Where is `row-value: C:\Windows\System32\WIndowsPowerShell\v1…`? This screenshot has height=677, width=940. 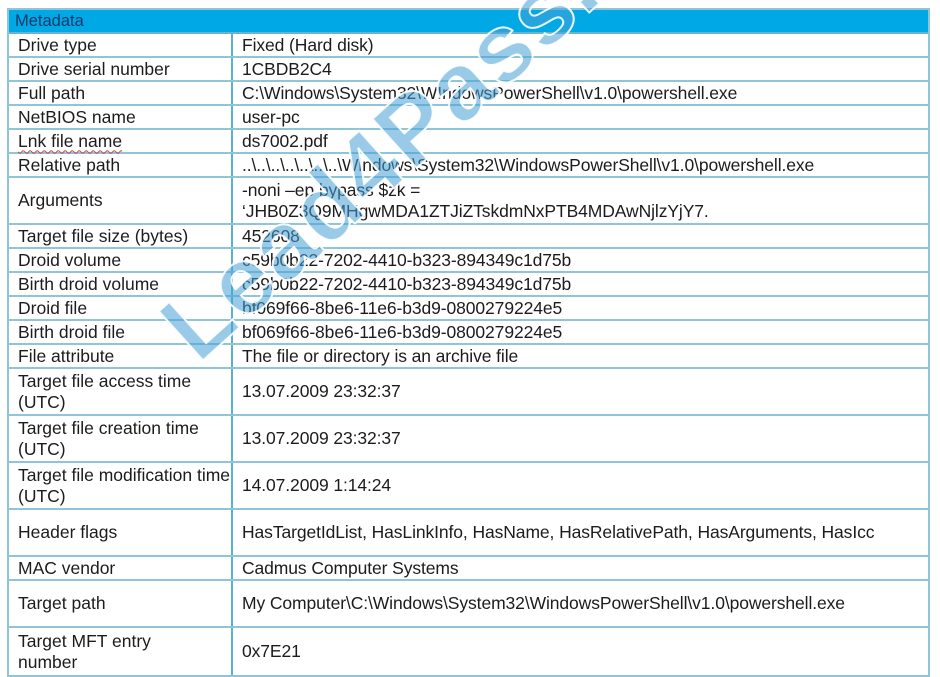
row-value: C:\Windows\System32\WIndowsPowerShell\v1… is located at coordinates (490, 92).